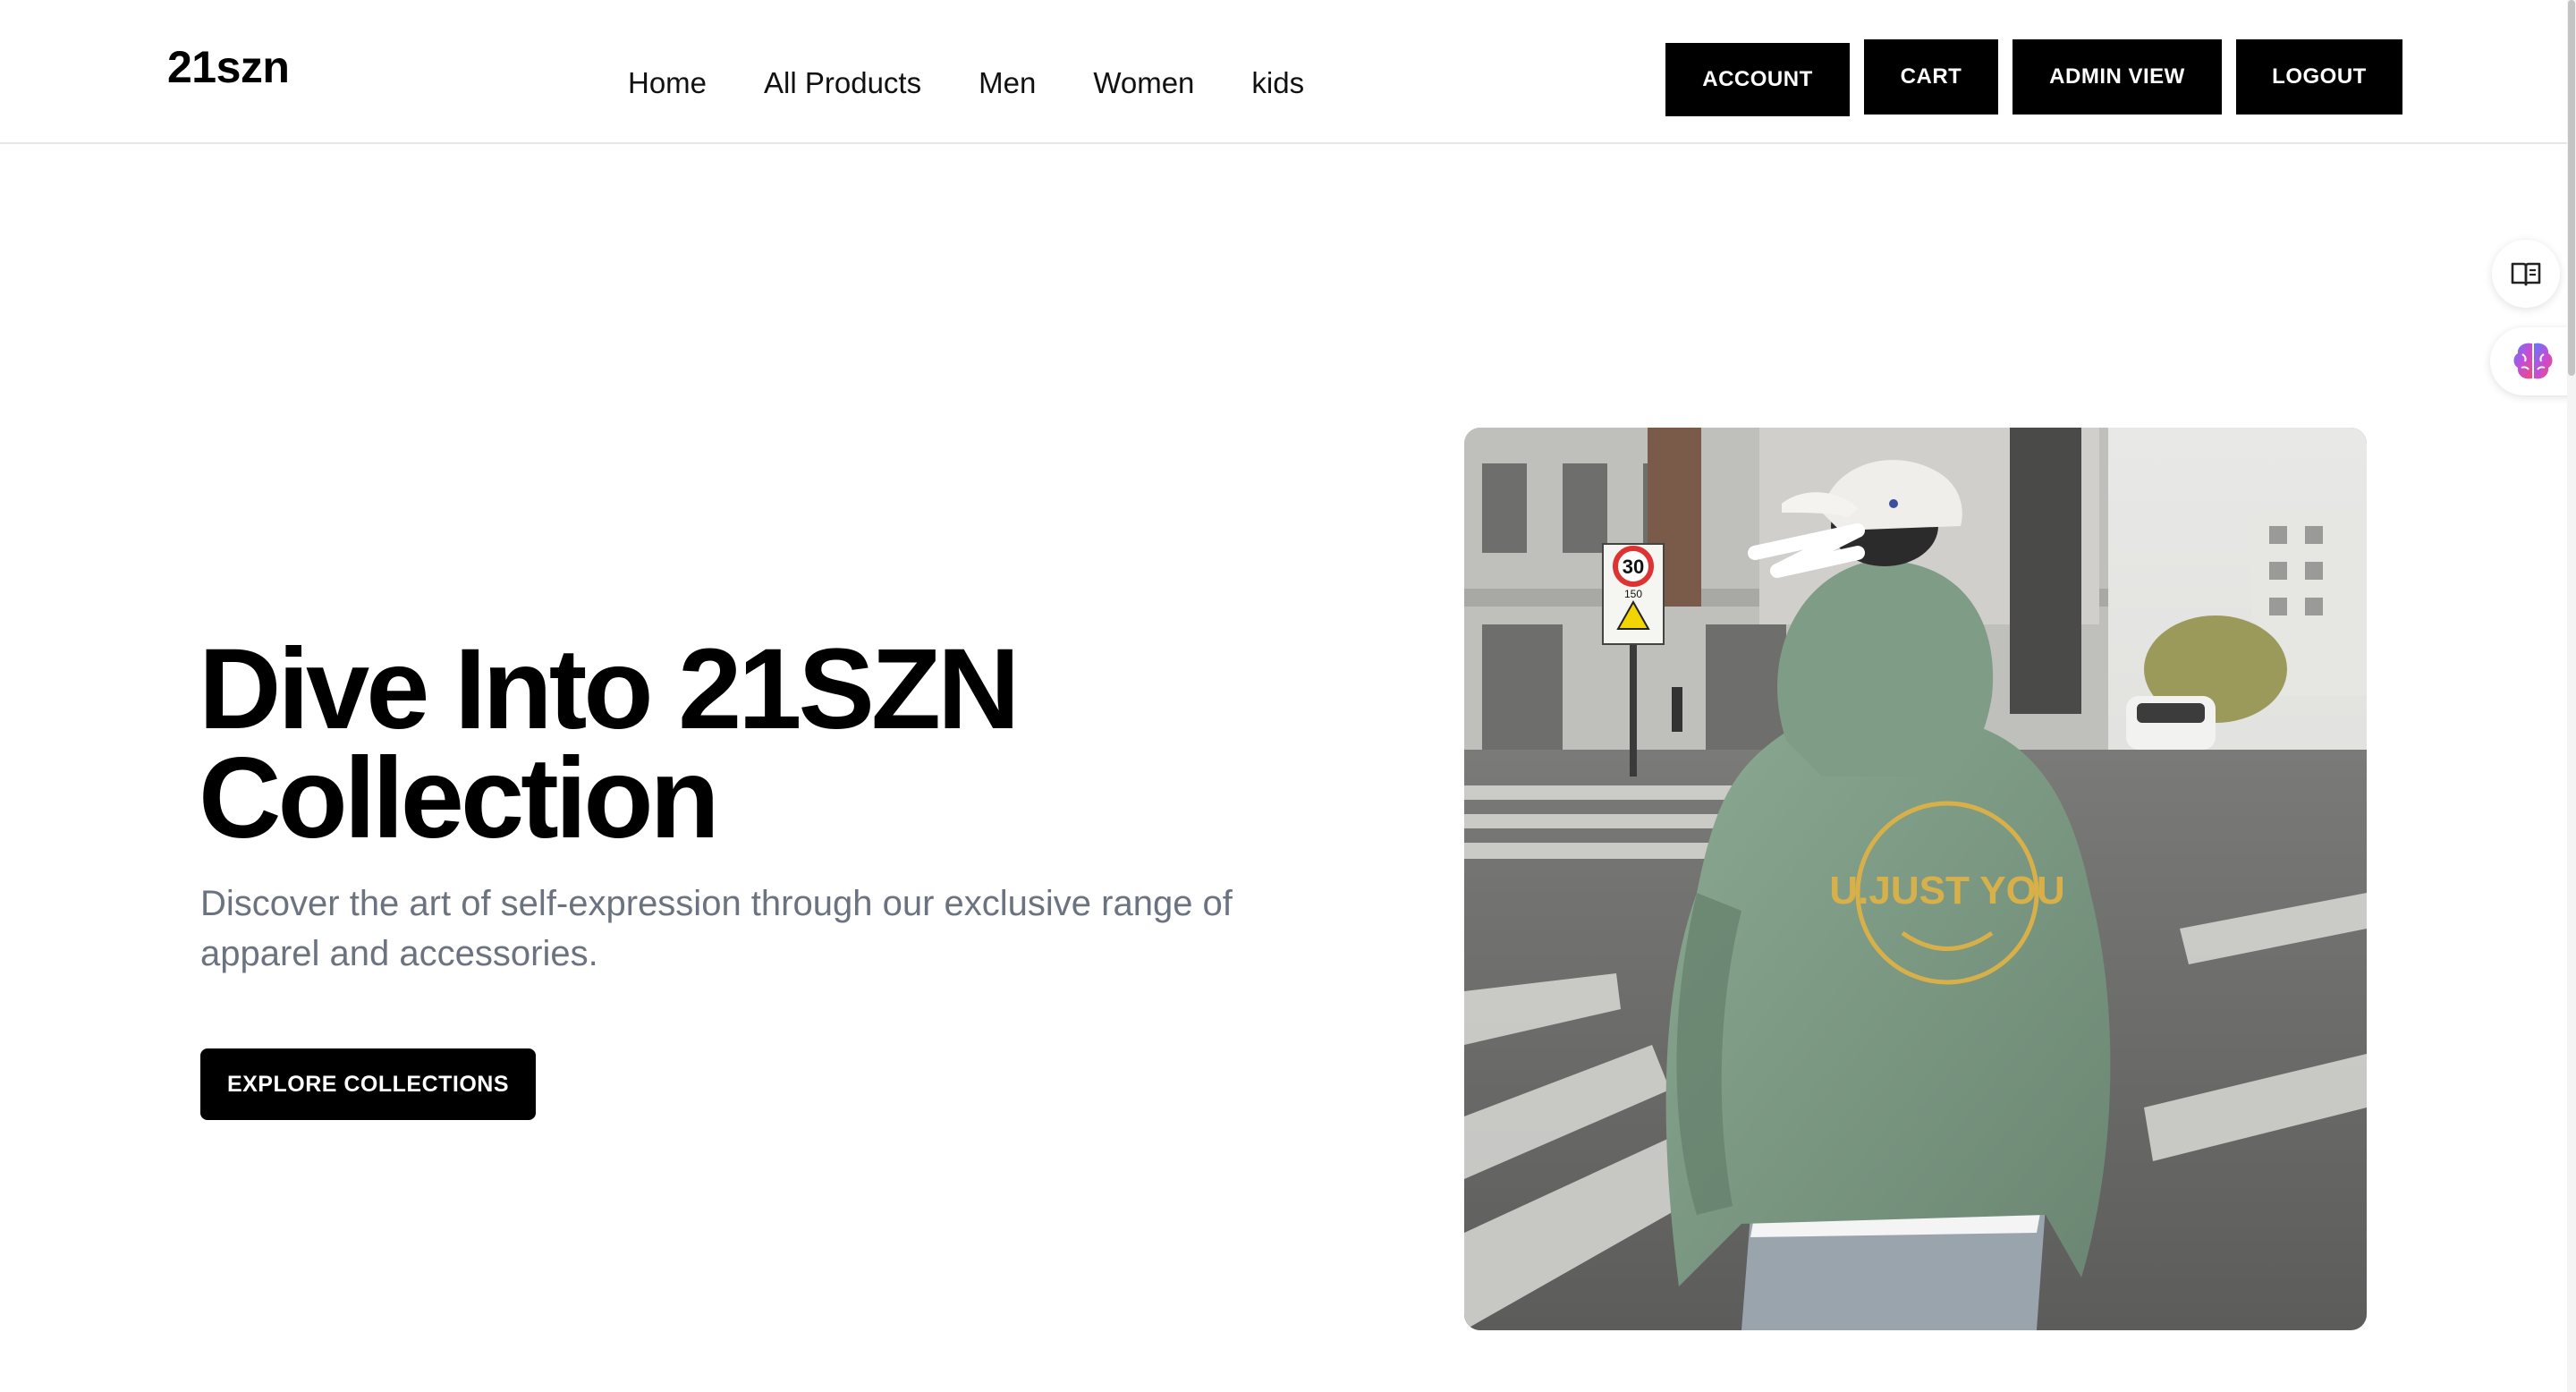 The width and height of the screenshot is (2576, 1392). Describe the element at coordinates (2571, 696) in the screenshot. I see `scrollbar` at that location.